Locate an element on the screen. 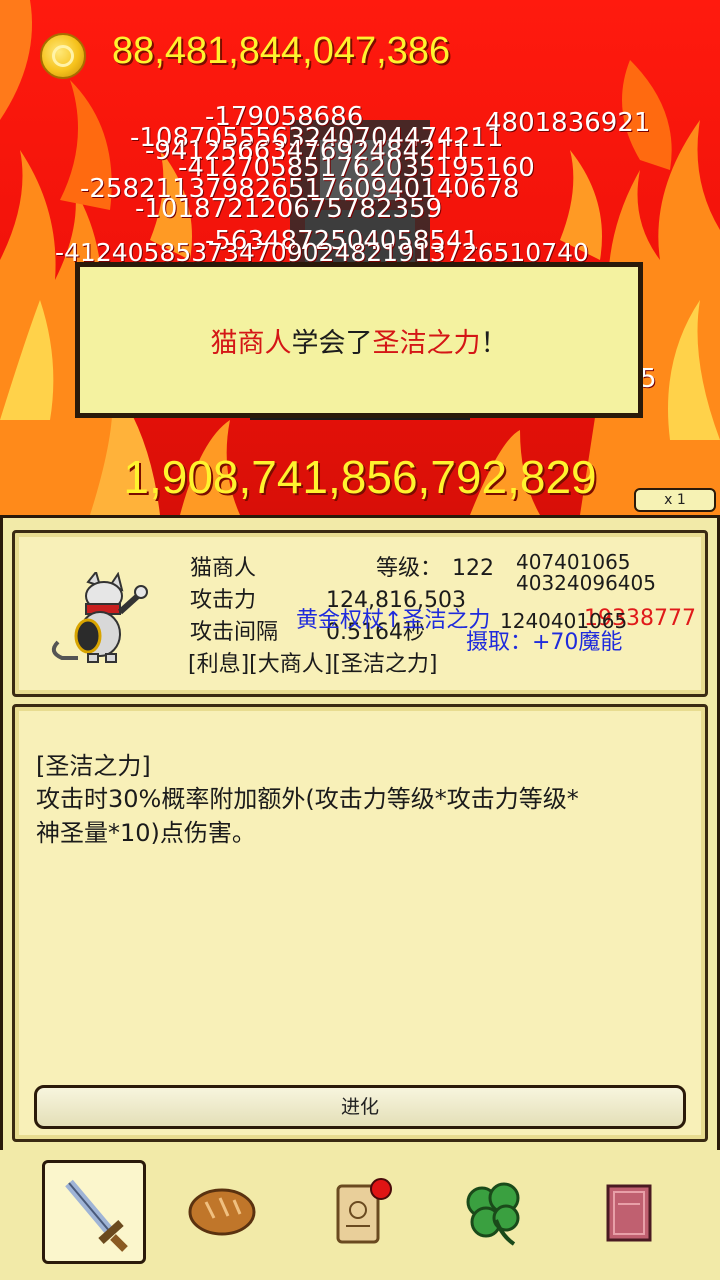 This screenshot has width=720, height=1280. message-exclaim: ！ is located at coordinates (494, 343).